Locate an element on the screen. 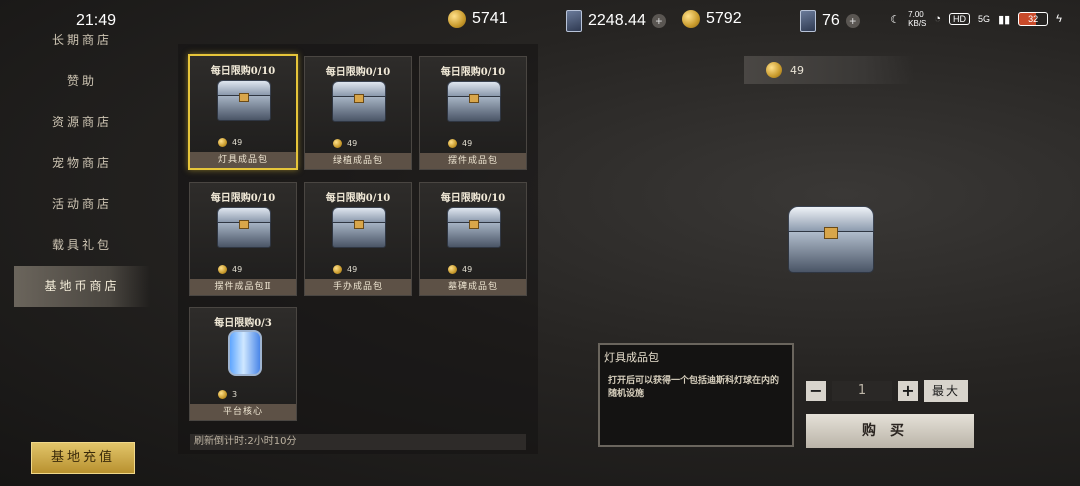 The height and width of the screenshot is (486, 1080). add-card-icon: + is located at coordinates (852, 21).